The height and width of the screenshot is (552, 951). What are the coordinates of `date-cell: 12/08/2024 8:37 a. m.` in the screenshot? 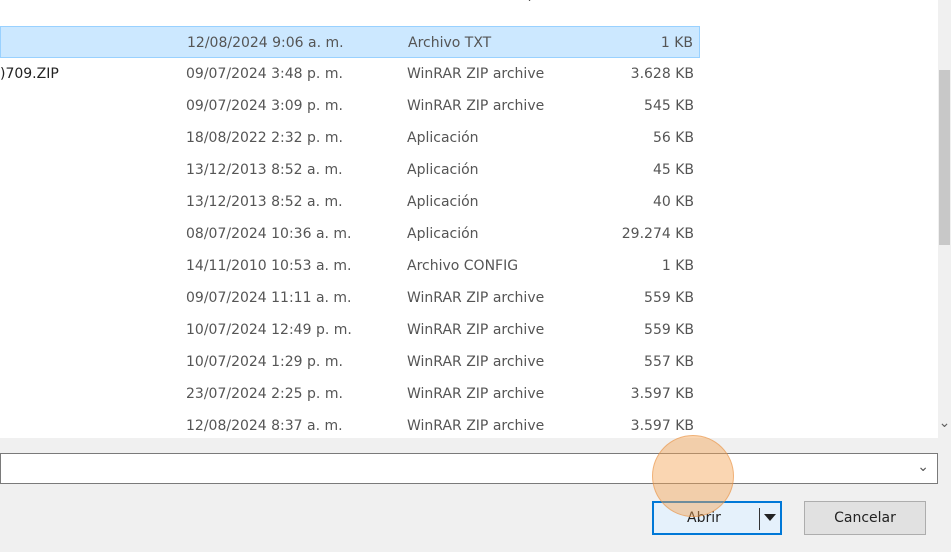 It's located at (264, 426).